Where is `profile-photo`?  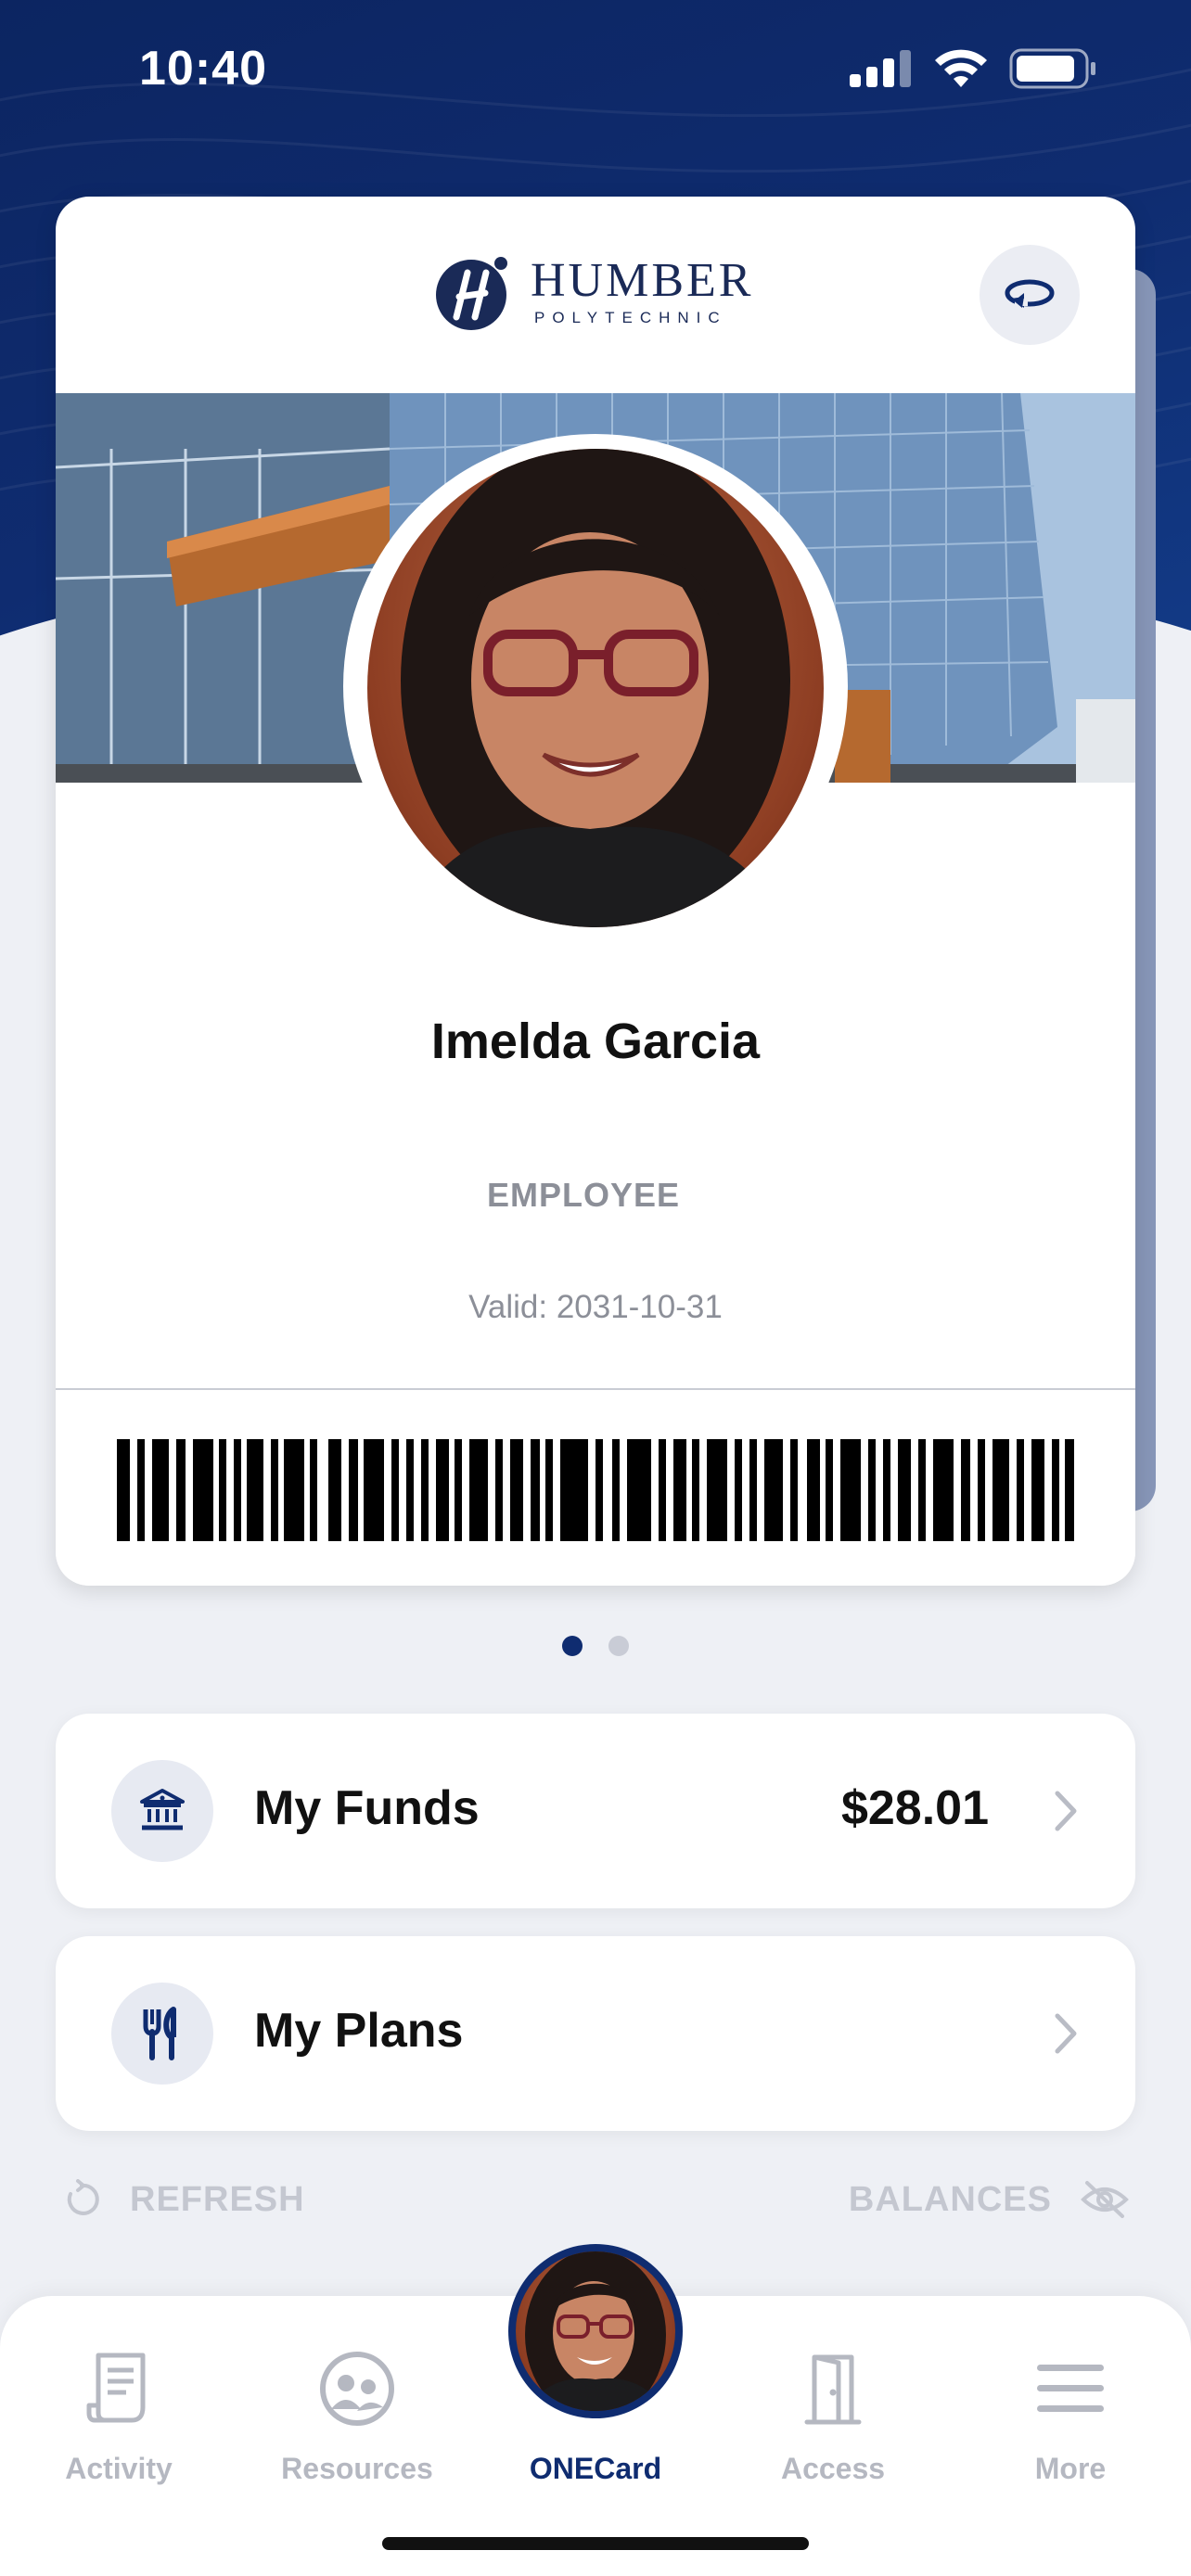
profile-photo is located at coordinates (595, 688).